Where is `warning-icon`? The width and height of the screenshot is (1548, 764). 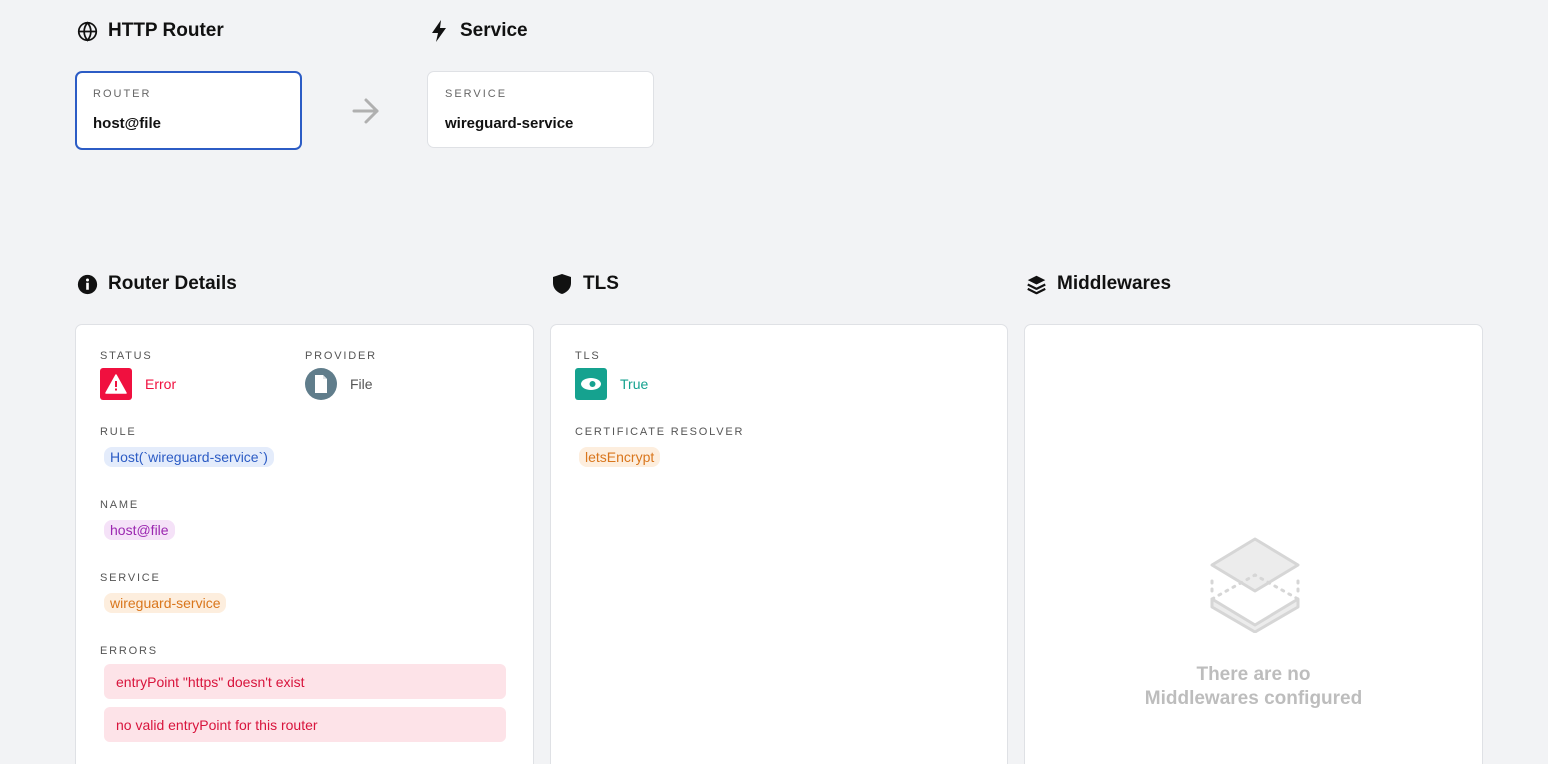 warning-icon is located at coordinates (116, 384).